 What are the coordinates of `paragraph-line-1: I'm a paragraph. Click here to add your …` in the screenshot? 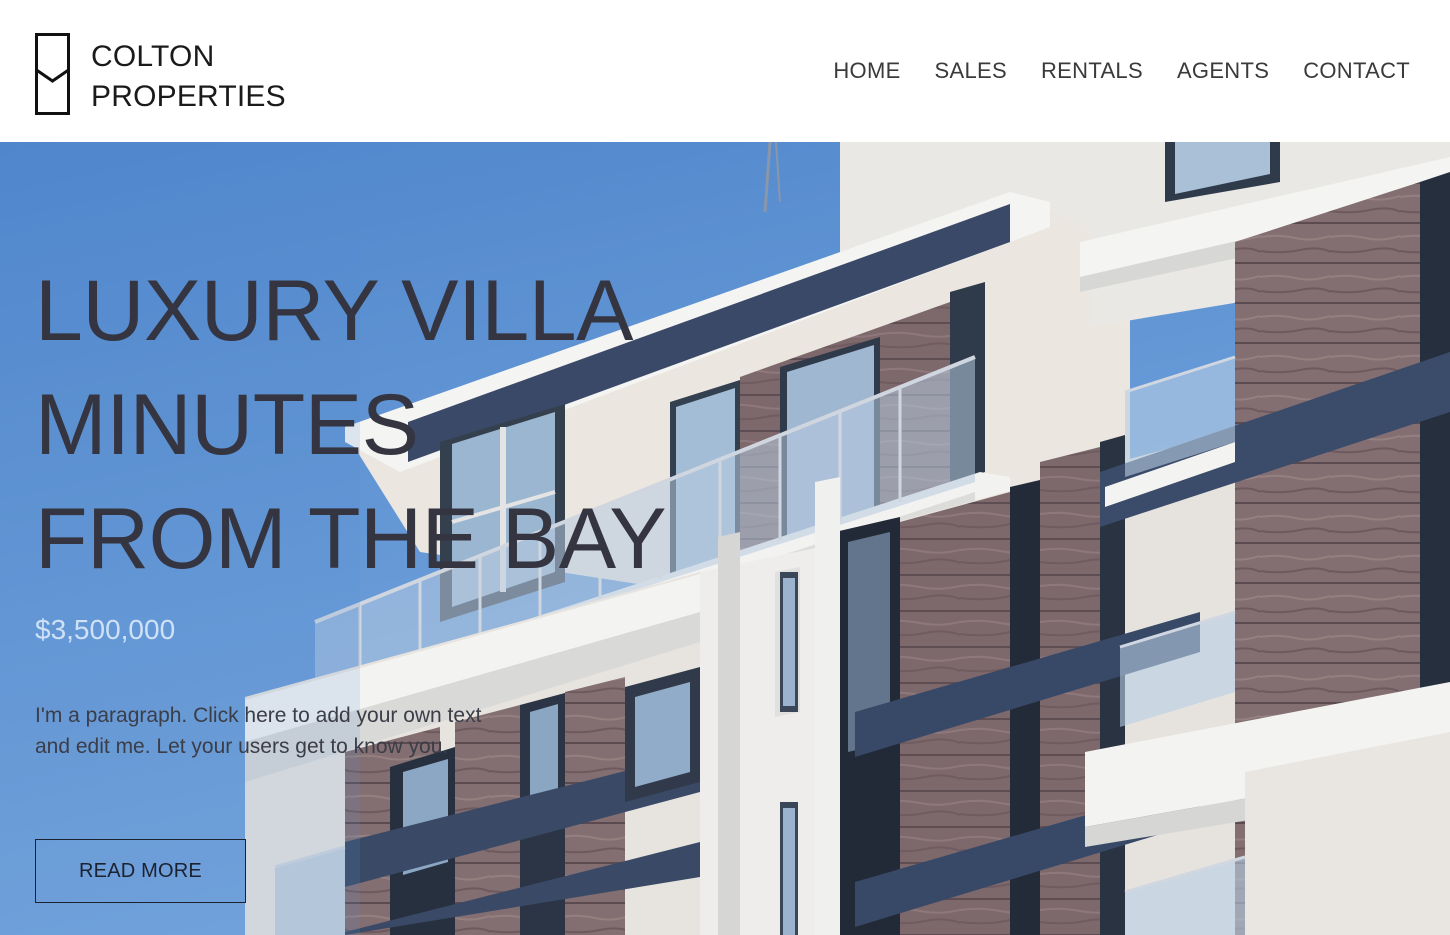 It's located at (258, 715).